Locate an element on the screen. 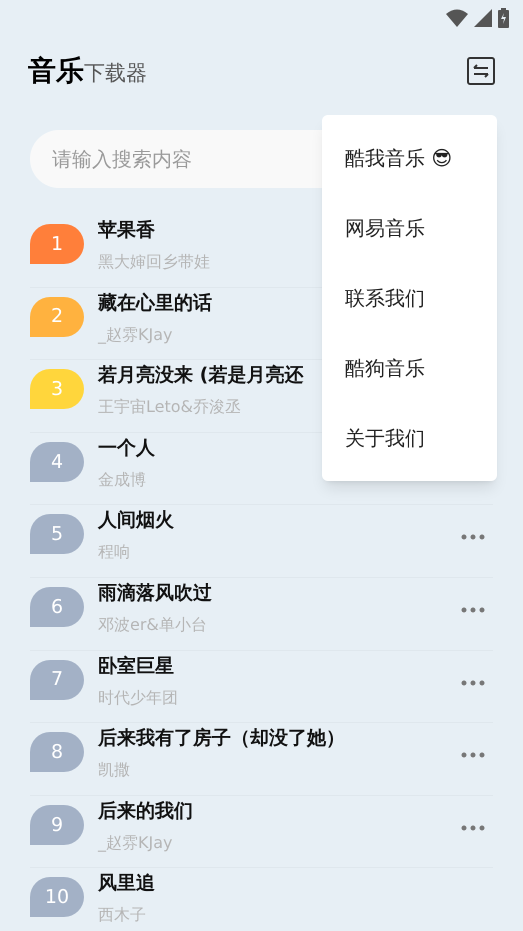 The height and width of the screenshot is (931, 523). song-artist: 凯撒 is located at coordinates (114, 770).